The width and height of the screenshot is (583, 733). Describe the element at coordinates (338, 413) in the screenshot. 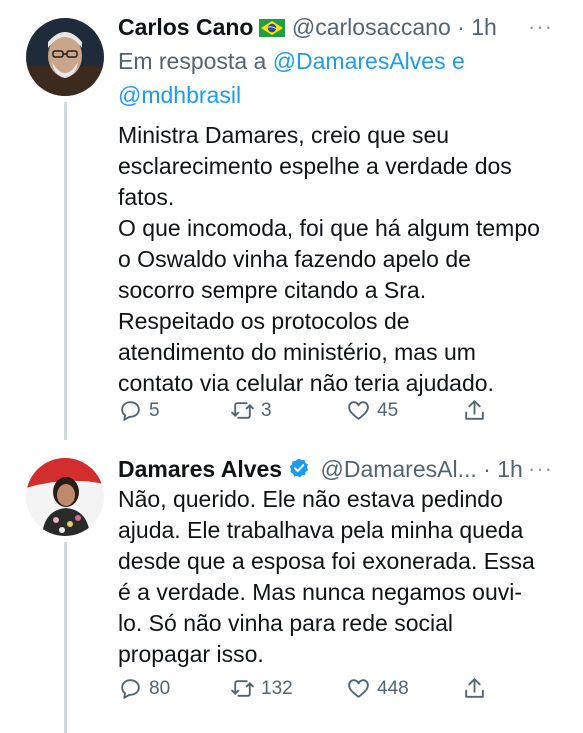

I see `tweet-actions: 5 3 45` at that location.